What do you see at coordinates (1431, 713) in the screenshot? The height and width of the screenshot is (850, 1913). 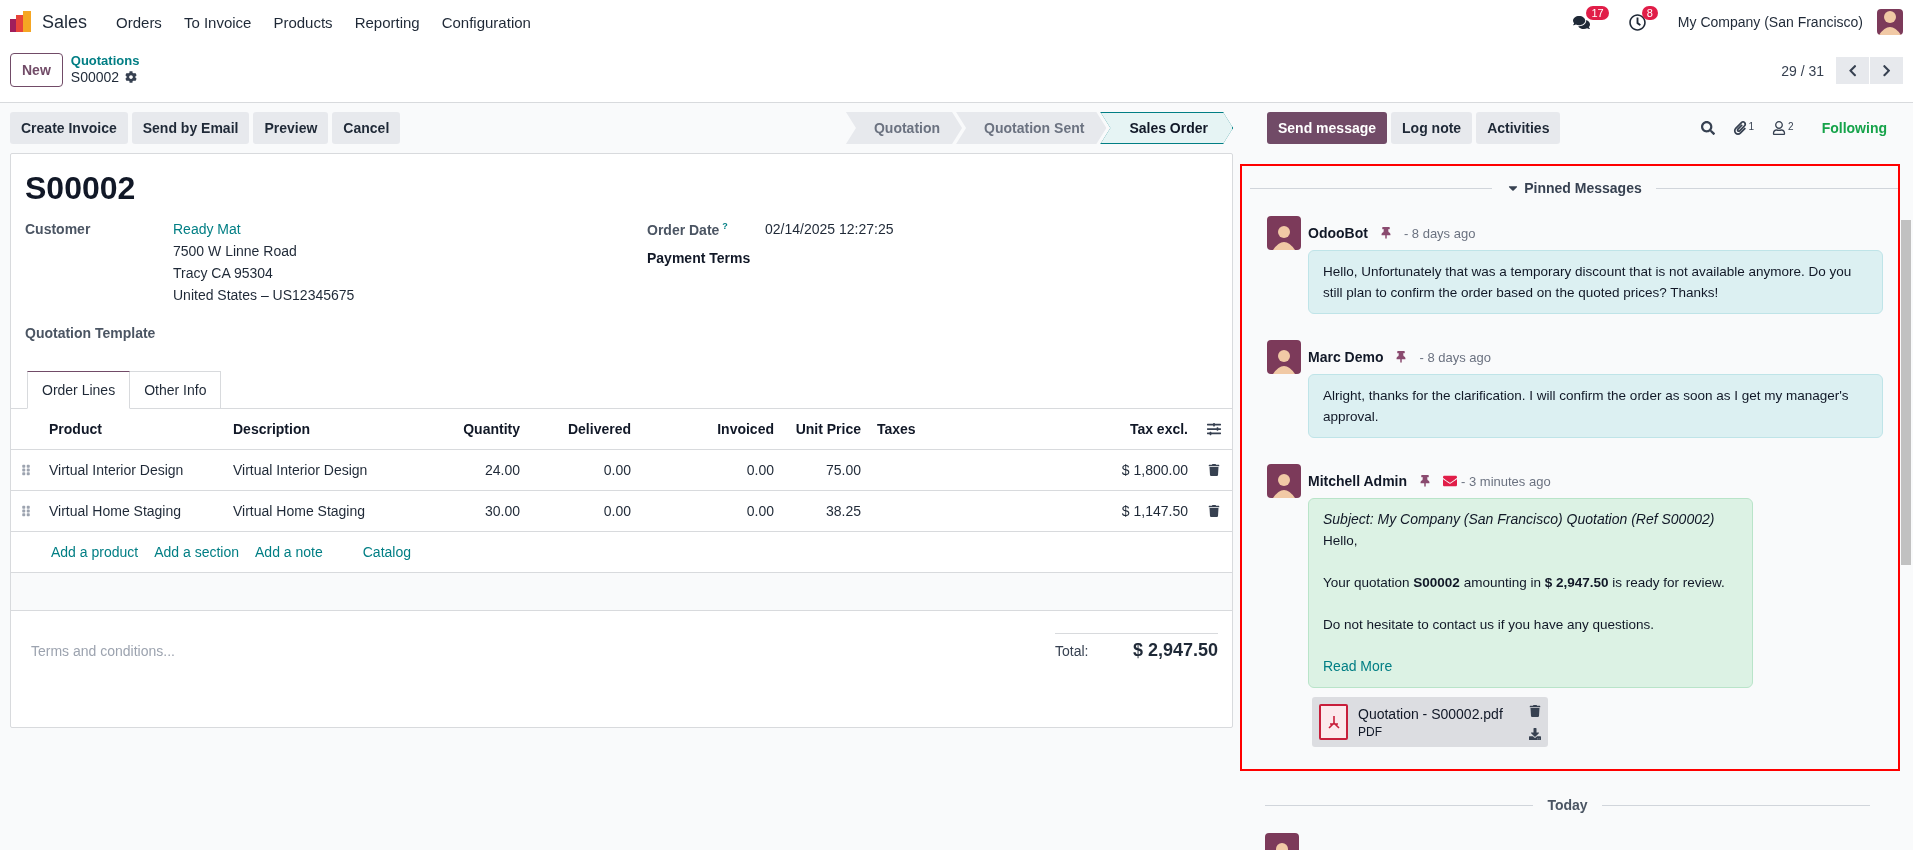 I see `attachment-name: Quotation - S00002.pdf` at bounding box center [1431, 713].